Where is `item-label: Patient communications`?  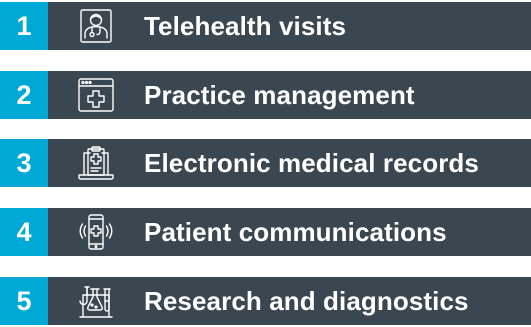
item-label: Patient communications is located at coordinates (295, 231).